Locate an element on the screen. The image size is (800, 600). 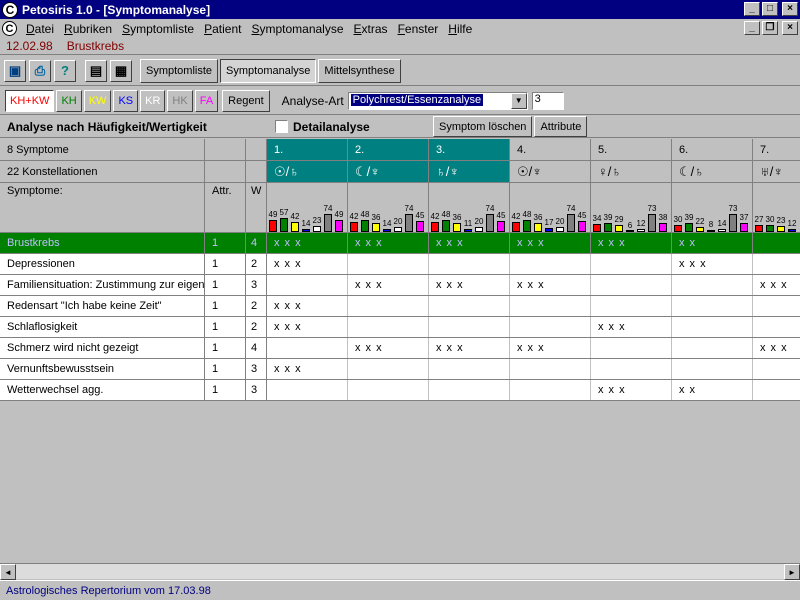
dropdown-arrow-icon: ▼ is located at coordinates (518, 100).